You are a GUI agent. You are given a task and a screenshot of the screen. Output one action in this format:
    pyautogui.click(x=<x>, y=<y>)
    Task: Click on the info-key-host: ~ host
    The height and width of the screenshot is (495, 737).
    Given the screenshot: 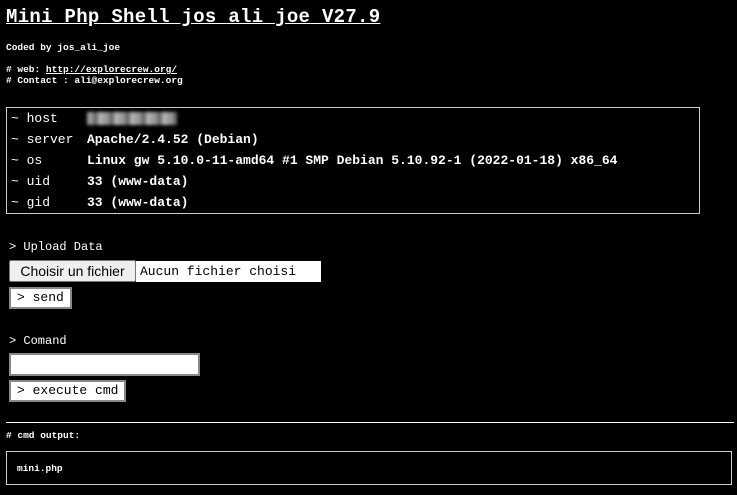 What is the action you would take?
    pyautogui.click(x=34, y=118)
    